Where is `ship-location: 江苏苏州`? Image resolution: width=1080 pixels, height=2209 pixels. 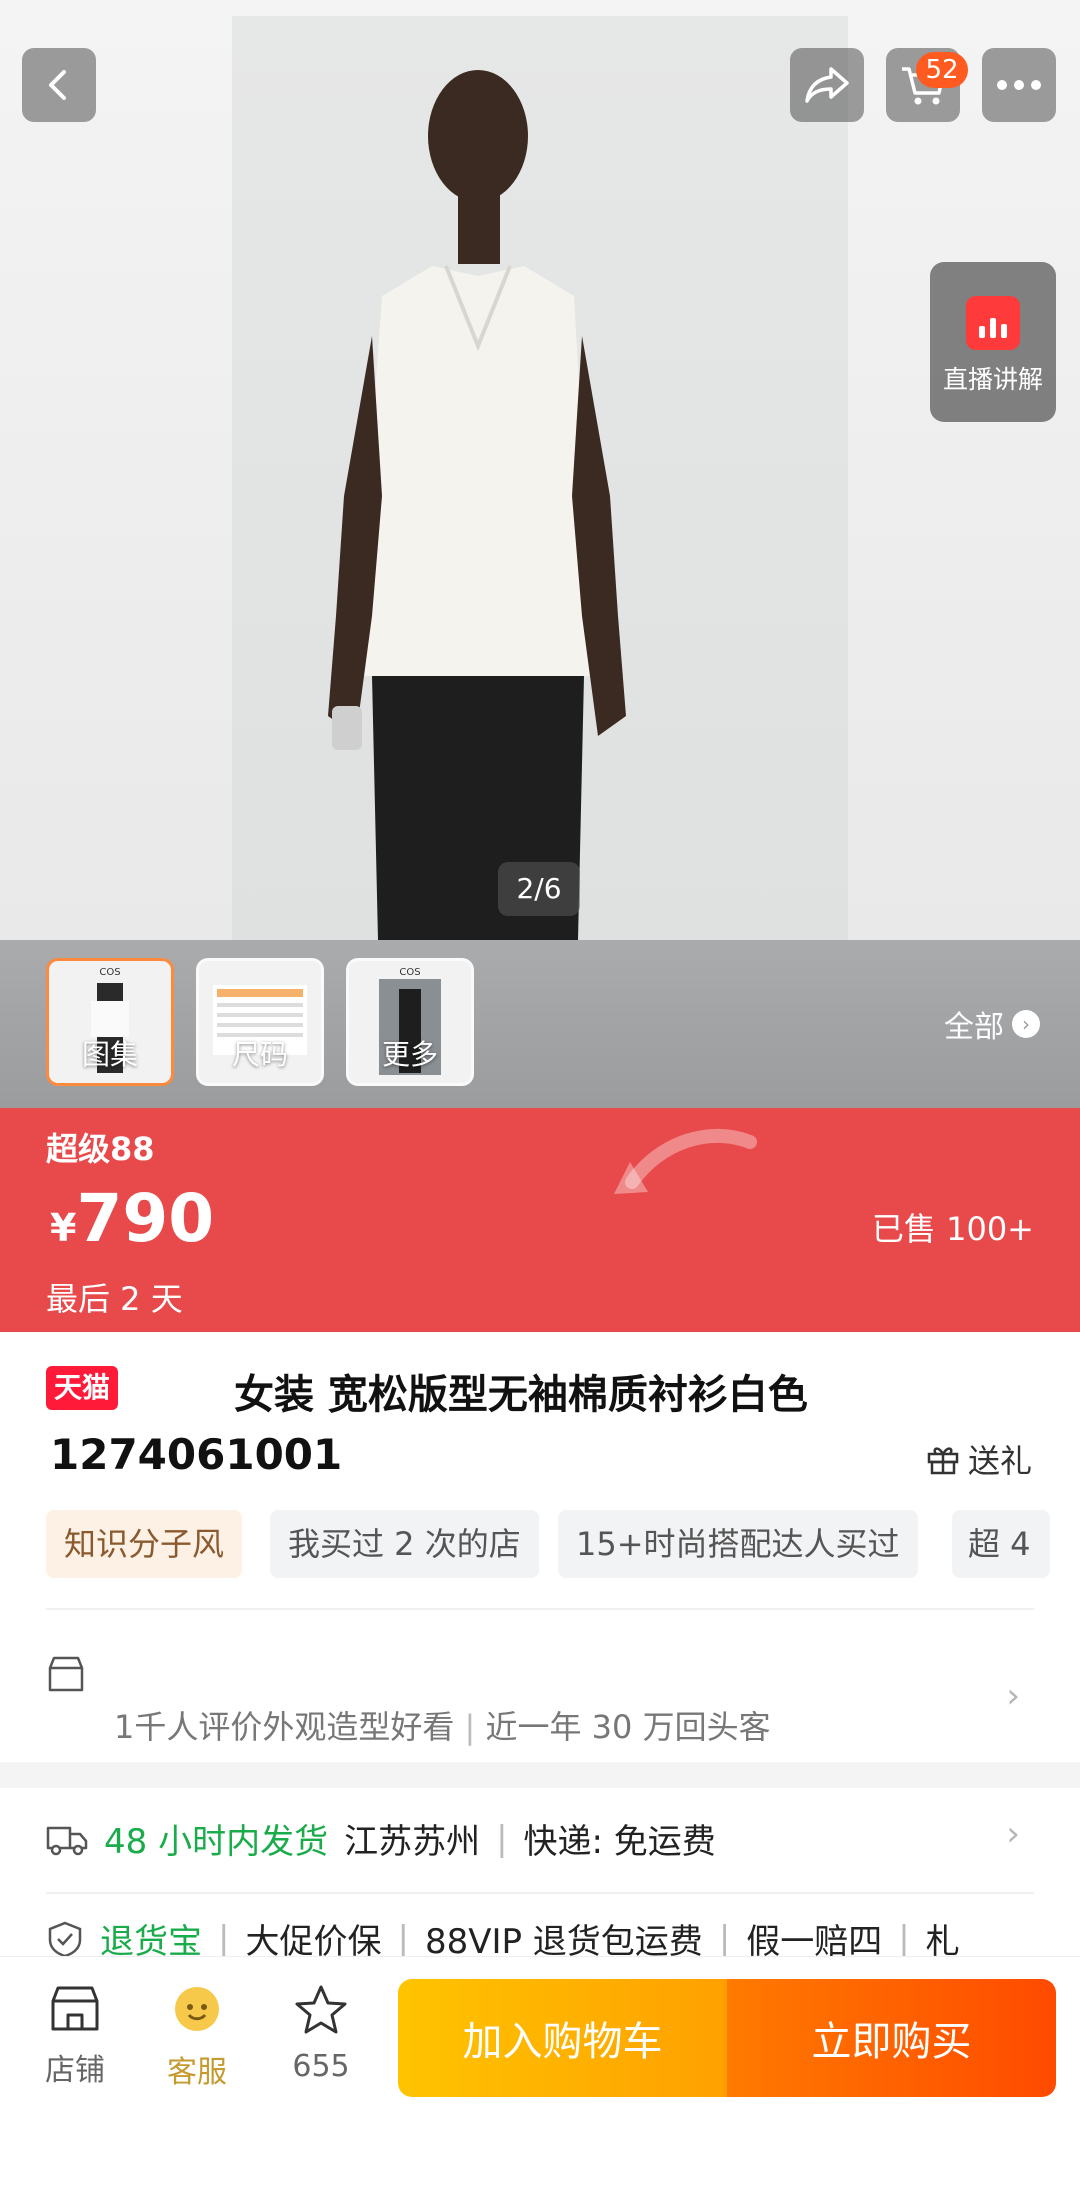
ship-location: 江苏苏州 is located at coordinates (412, 1842).